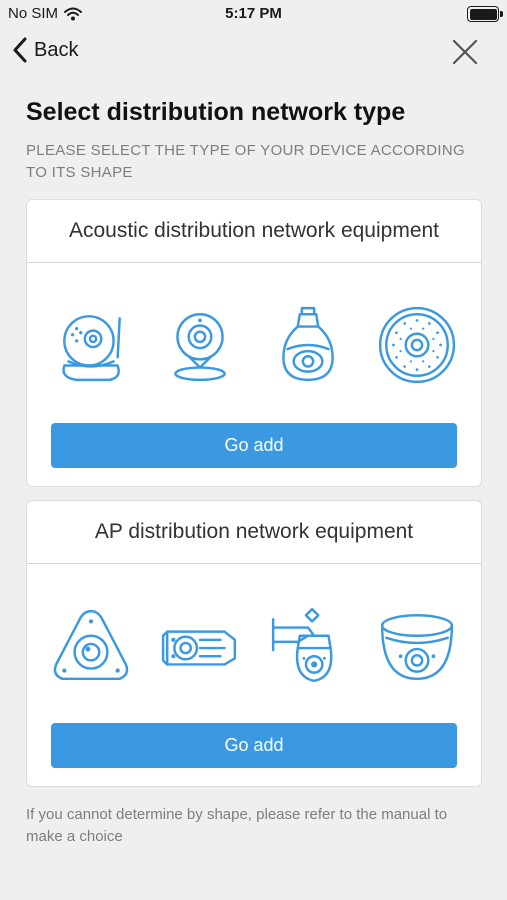  I want to click on pan-tilt-camera-icon, so click(92, 348).